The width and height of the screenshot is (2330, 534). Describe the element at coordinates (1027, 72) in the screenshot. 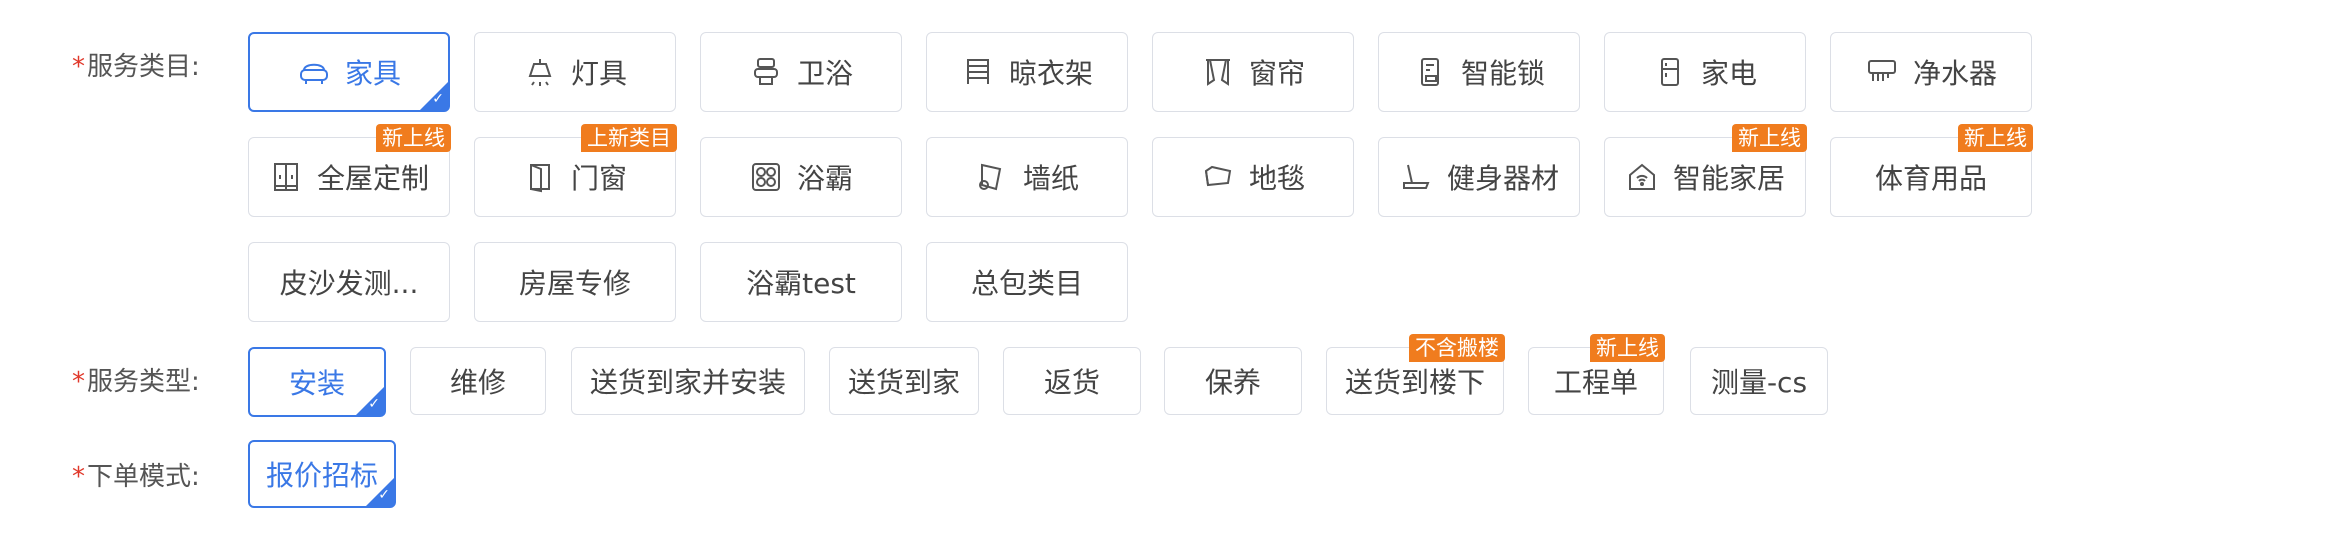

I see `category-chip-clothes-rack: 晾衣架` at that location.